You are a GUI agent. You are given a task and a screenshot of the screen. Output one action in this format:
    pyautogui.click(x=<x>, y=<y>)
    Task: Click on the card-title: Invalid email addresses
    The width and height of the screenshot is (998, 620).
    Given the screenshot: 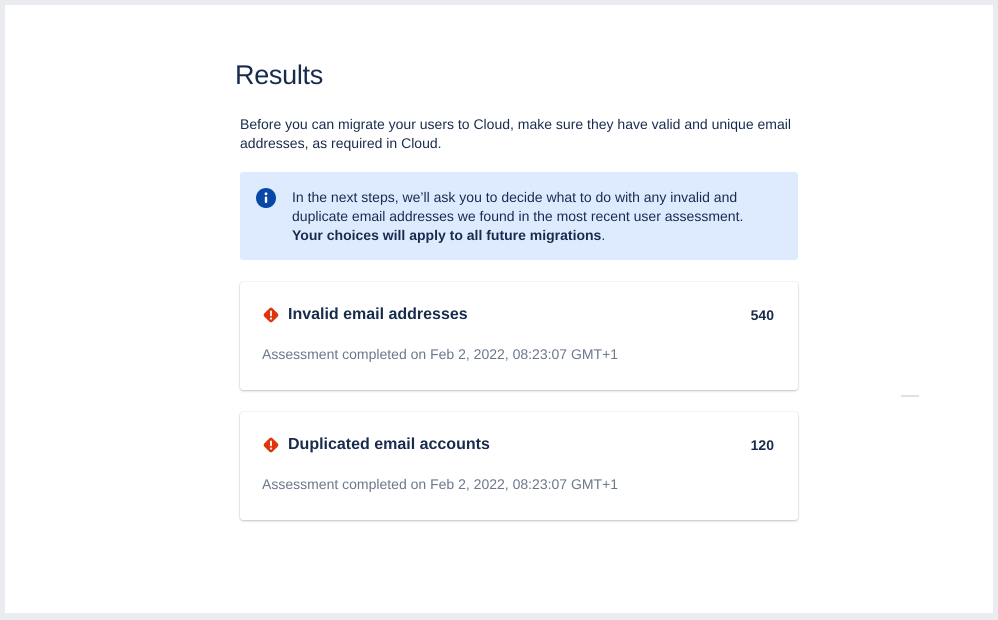 What is the action you would take?
    pyautogui.click(x=378, y=315)
    